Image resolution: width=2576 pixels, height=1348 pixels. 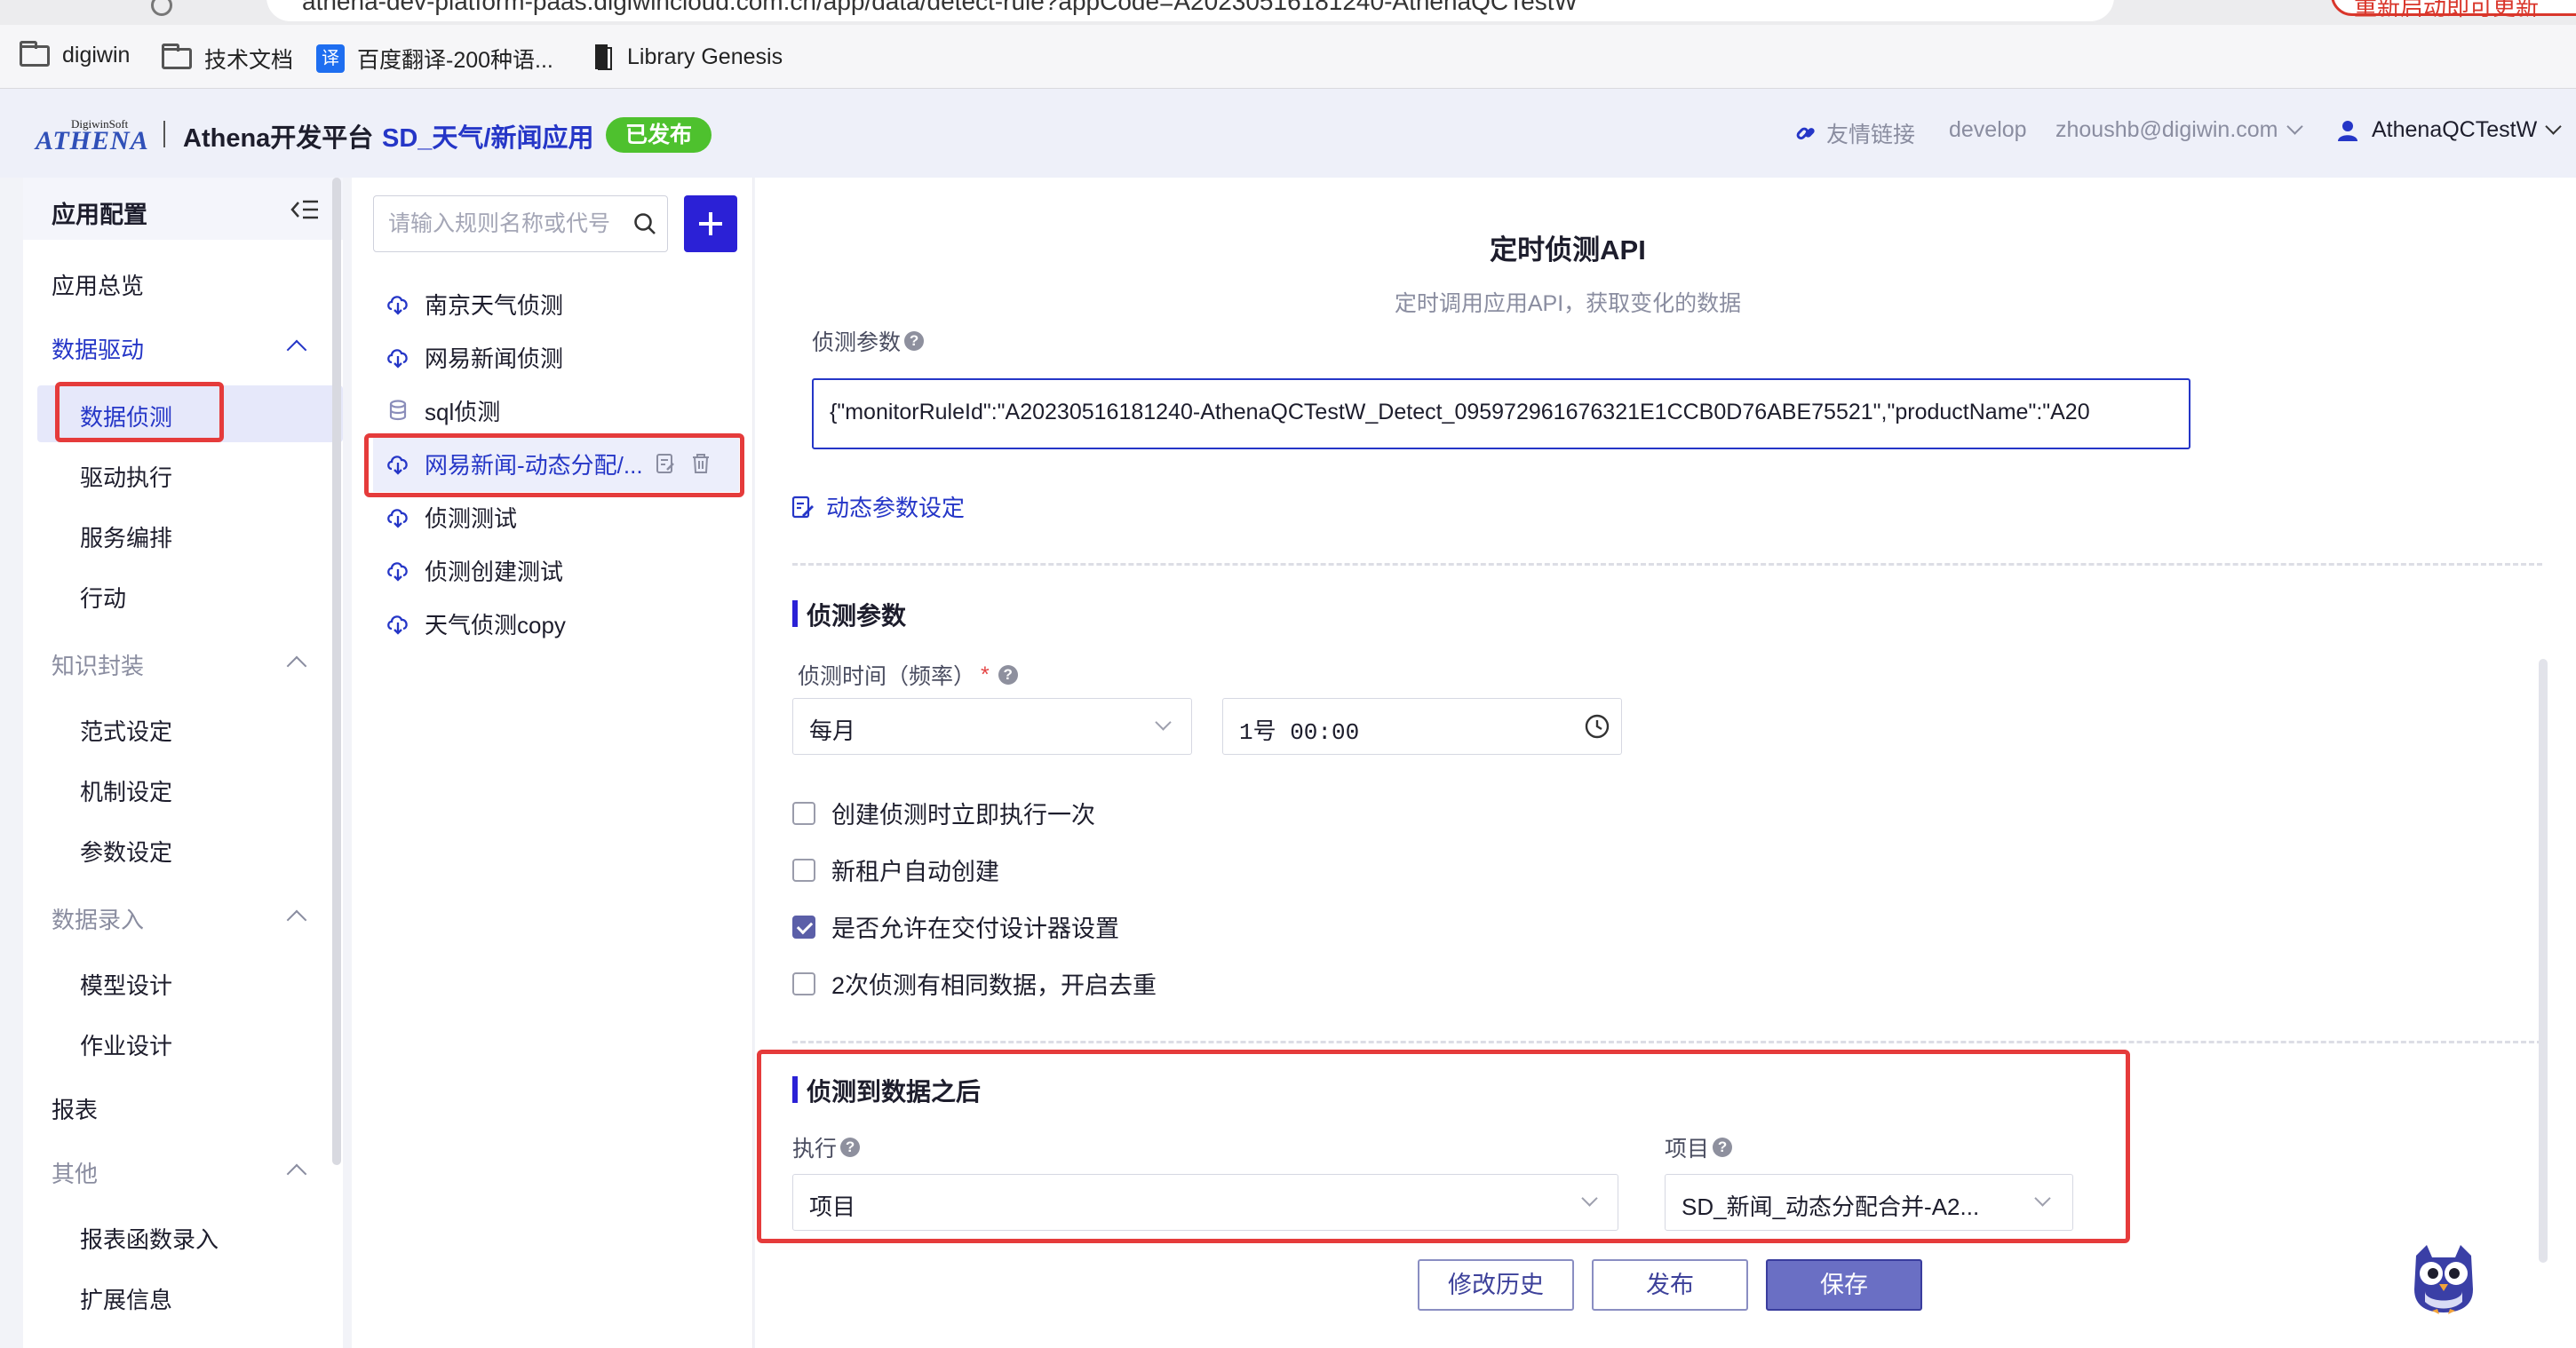 I want to click on link-icon, so click(x=1805, y=133).